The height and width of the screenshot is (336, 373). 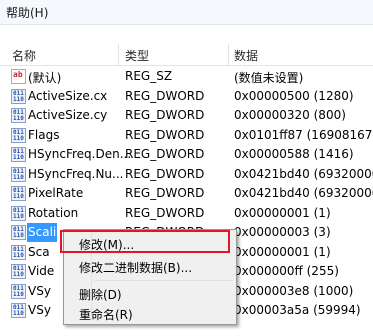 What do you see at coordinates (68, 115) in the screenshot?
I see `row-name: ActiveSize.cy` at bounding box center [68, 115].